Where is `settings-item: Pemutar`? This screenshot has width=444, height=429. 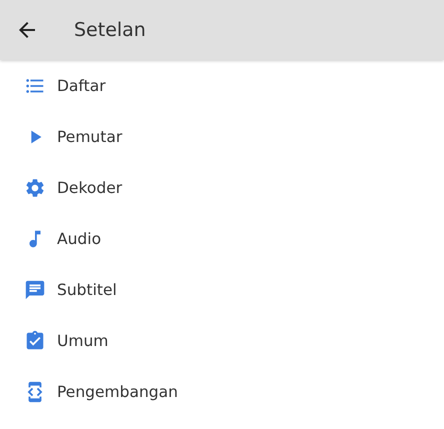
settings-item: Pemutar is located at coordinates (222, 136).